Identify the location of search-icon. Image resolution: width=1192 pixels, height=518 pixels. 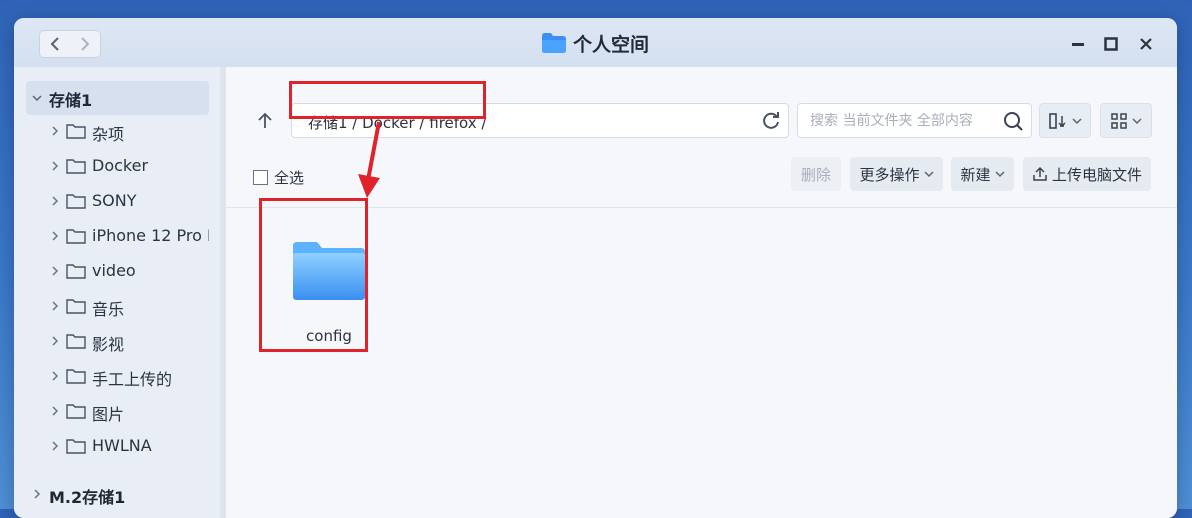
(1013, 121).